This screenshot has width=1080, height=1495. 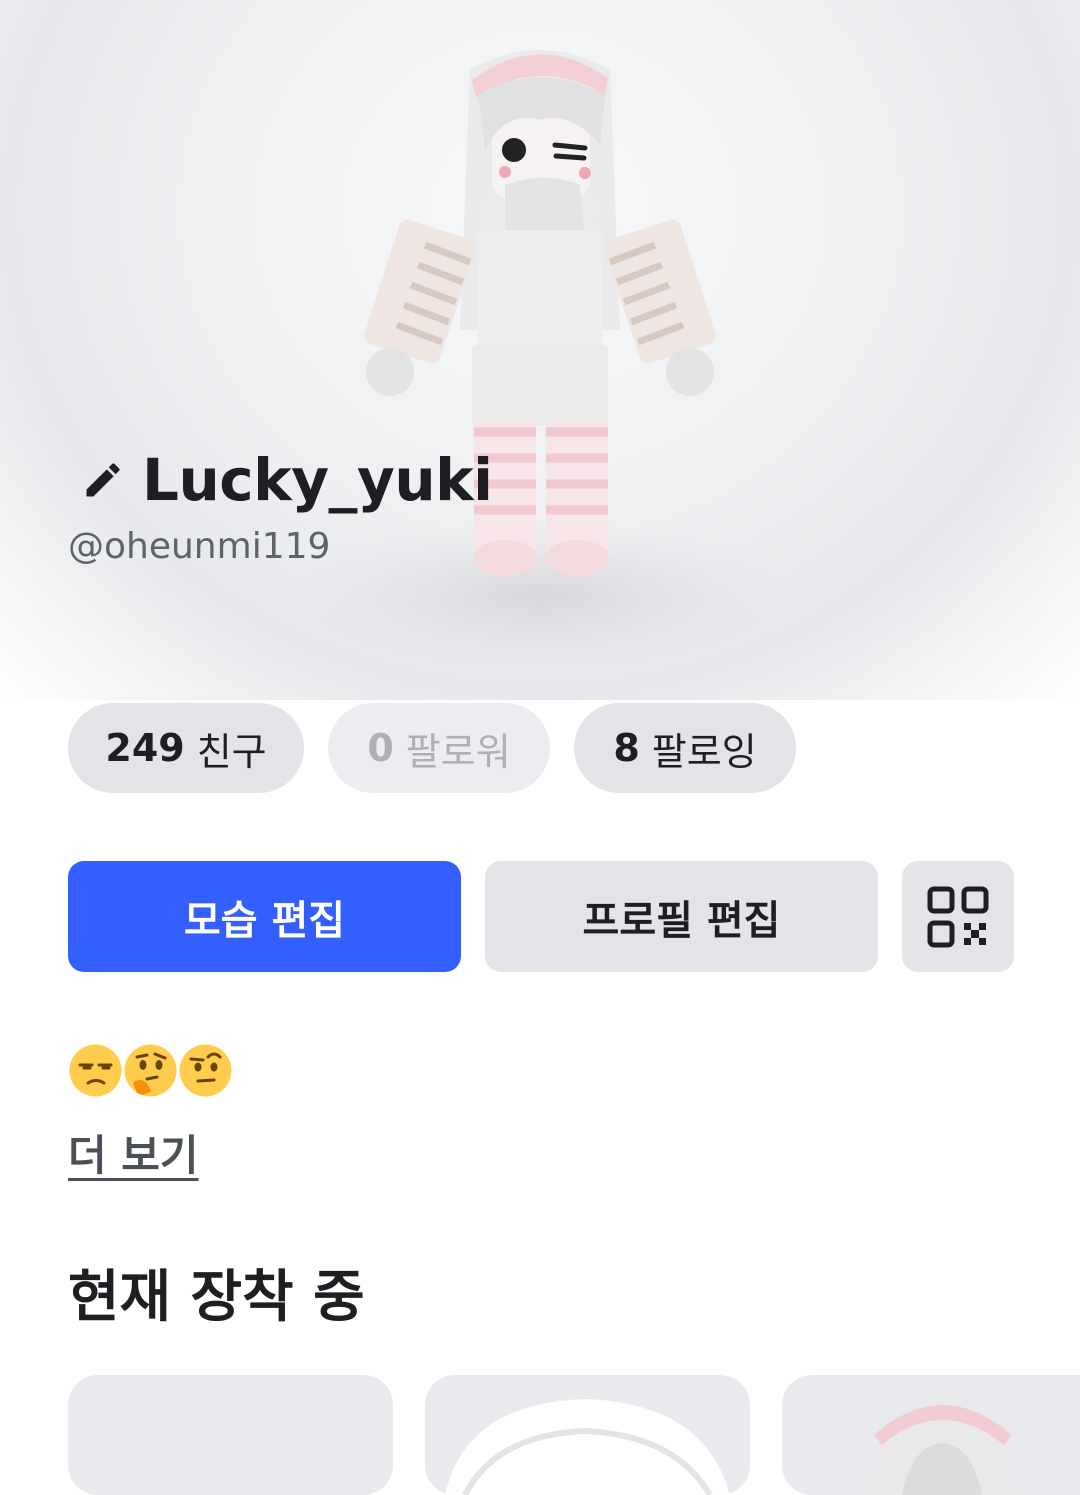 I want to click on qr-code-icon, so click(x=958, y=916).